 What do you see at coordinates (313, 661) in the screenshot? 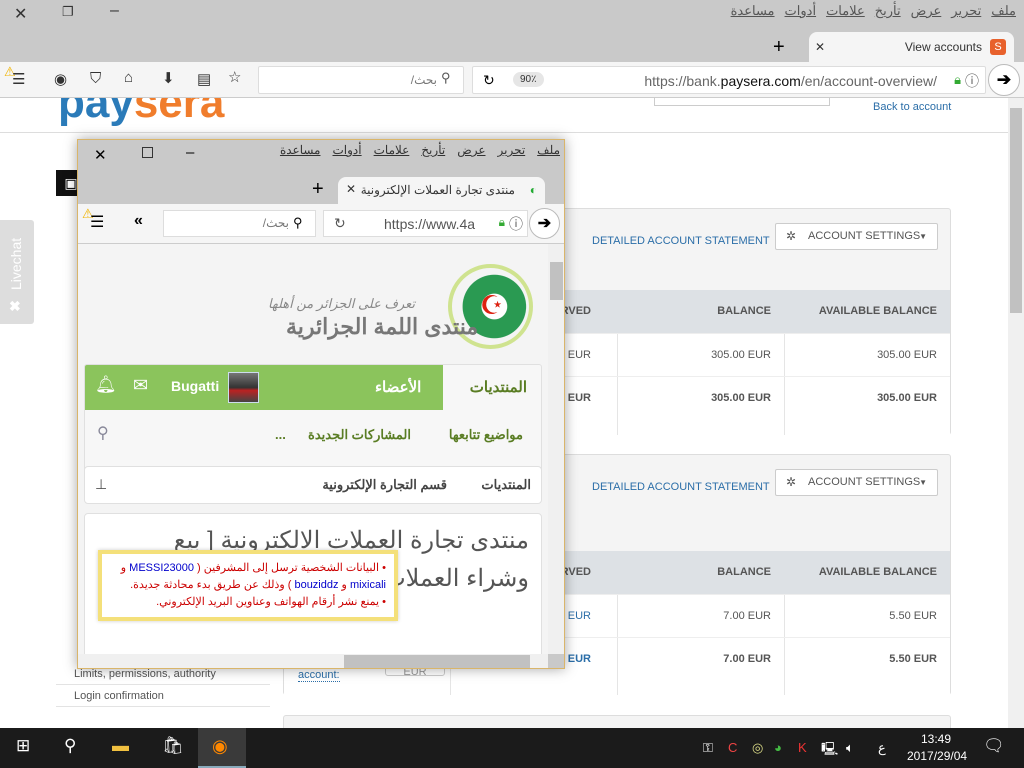
I see `popup-horizontal-scrollbar` at bounding box center [313, 661].